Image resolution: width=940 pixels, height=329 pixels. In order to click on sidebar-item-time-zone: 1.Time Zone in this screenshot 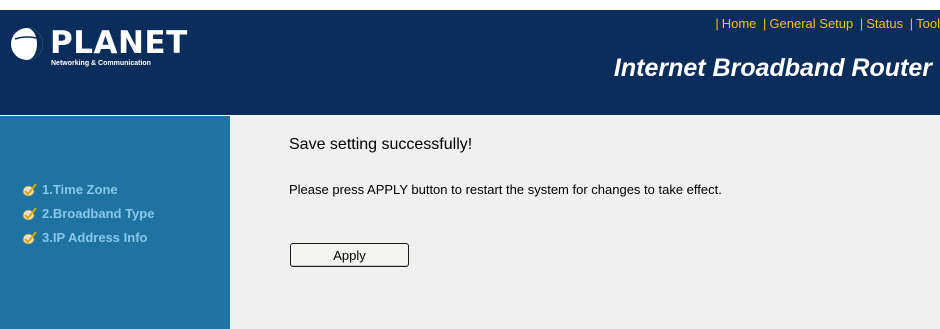, I will do `click(88, 190)`.